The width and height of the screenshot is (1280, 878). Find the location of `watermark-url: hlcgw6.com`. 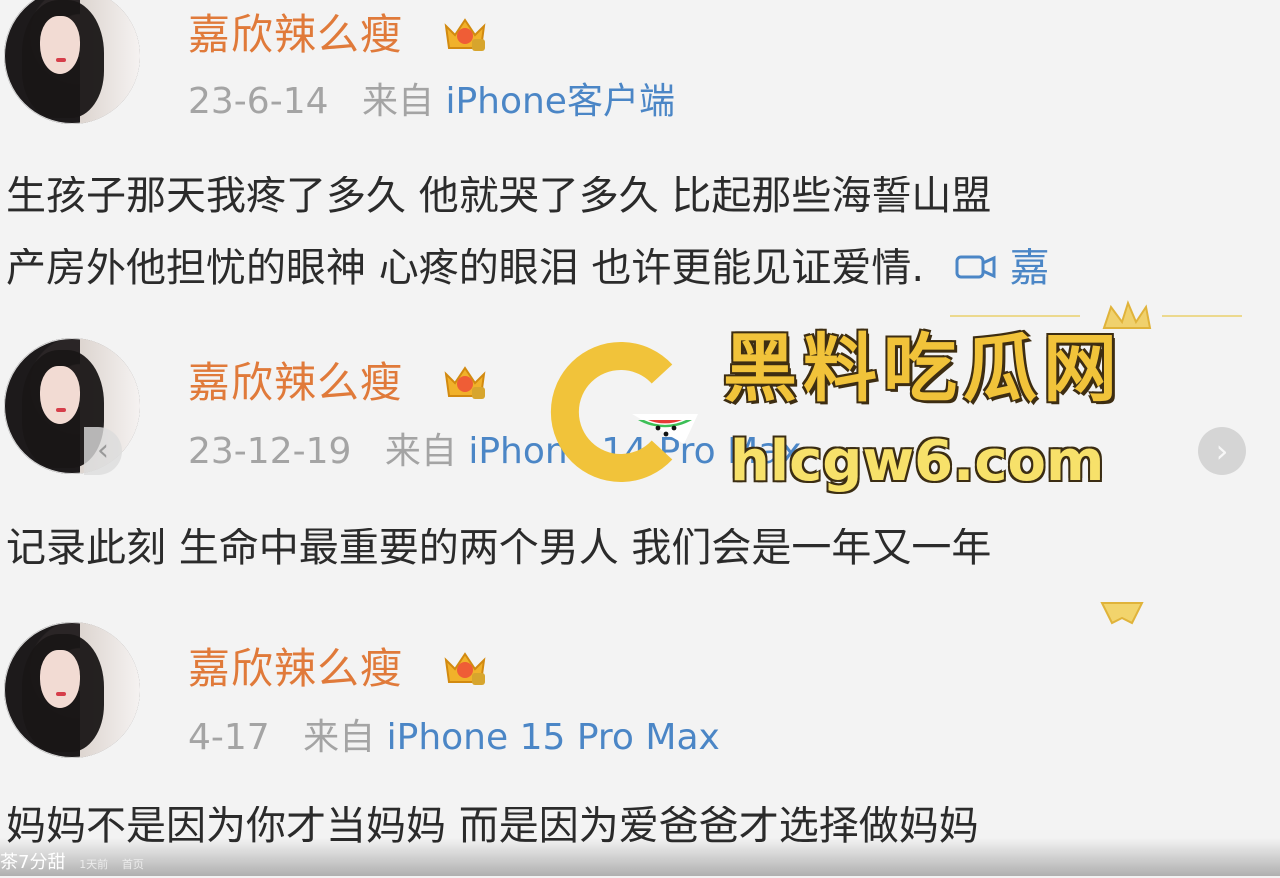

watermark-url: hlcgw6.com is located at coordinates (917, 461).